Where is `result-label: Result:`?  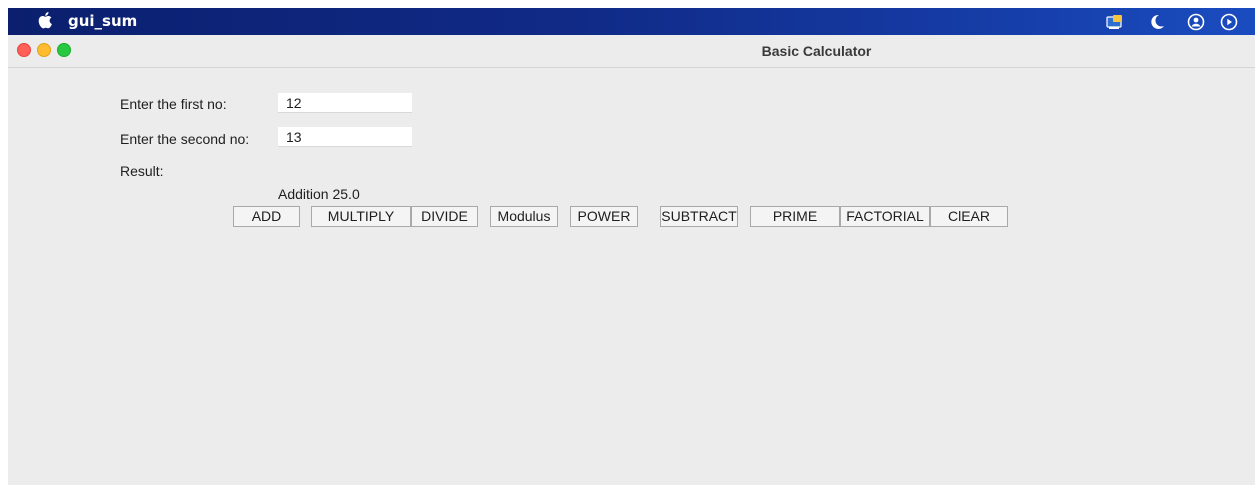
result-label: Result: is located at coordinates (142, 171).